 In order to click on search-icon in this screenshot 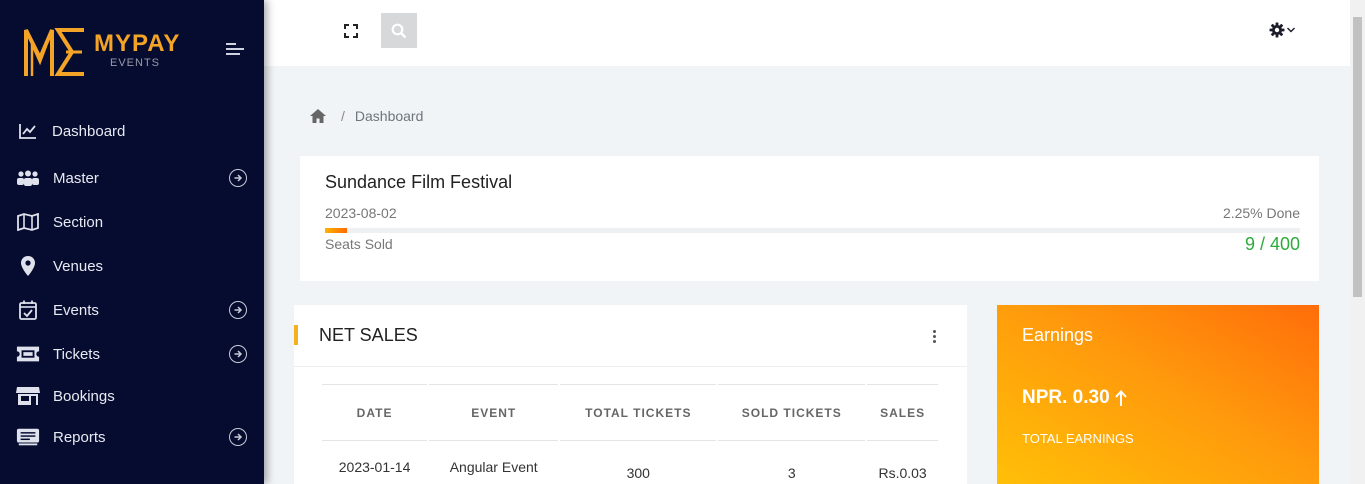, I will do `click(399, 30)`.